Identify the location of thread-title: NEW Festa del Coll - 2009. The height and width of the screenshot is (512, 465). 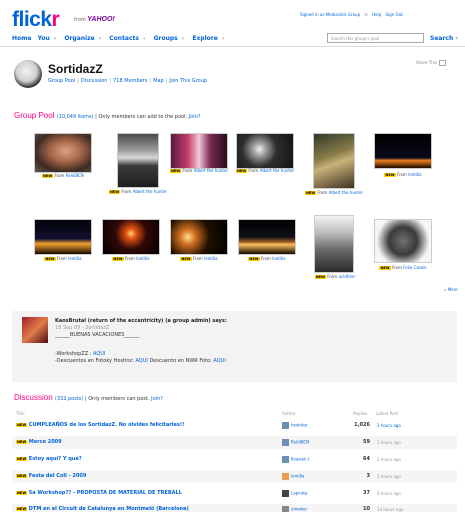
(51, 476).